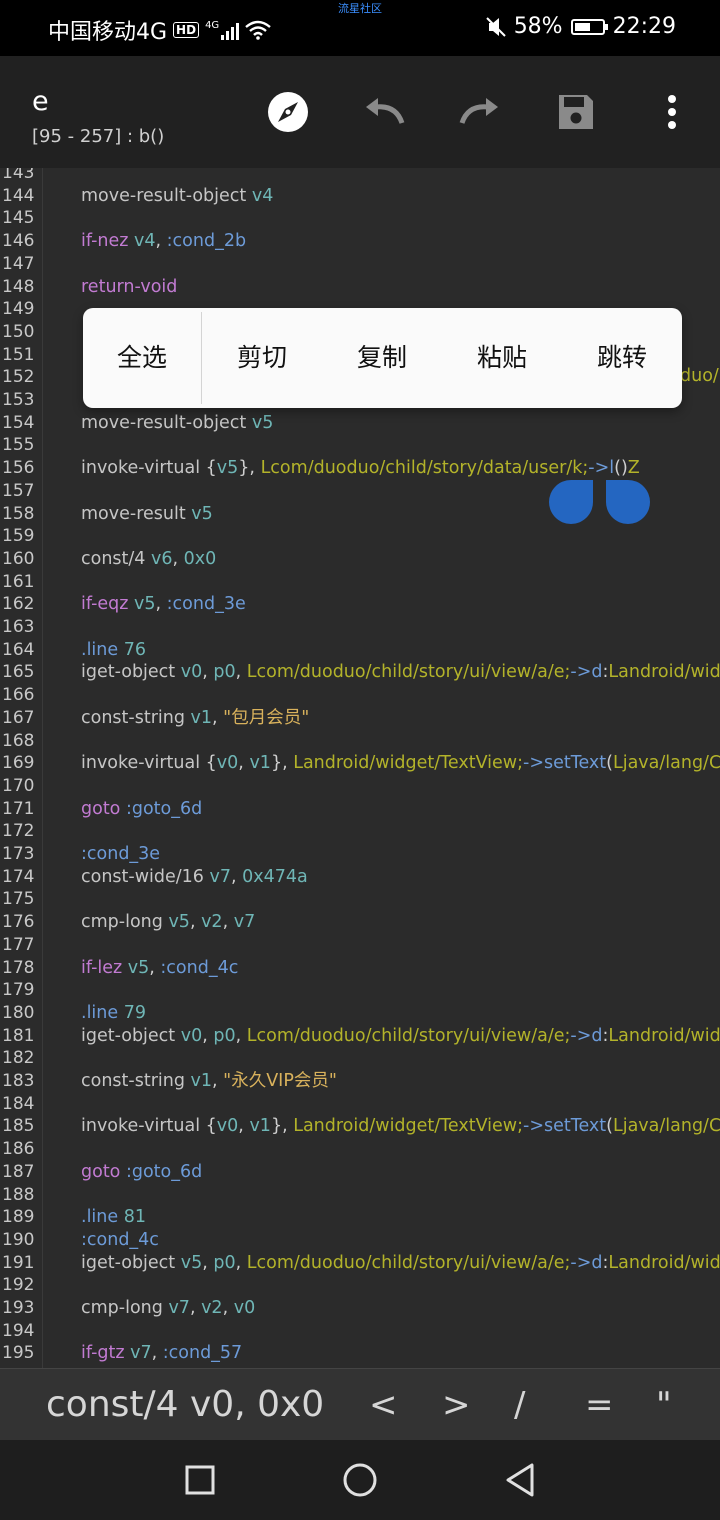 Image resolution: width=720 pixels, height=1520 pixels. Describe the element at coordinates (672, 112) in the screenshot. I see `more-options-button` at that location.